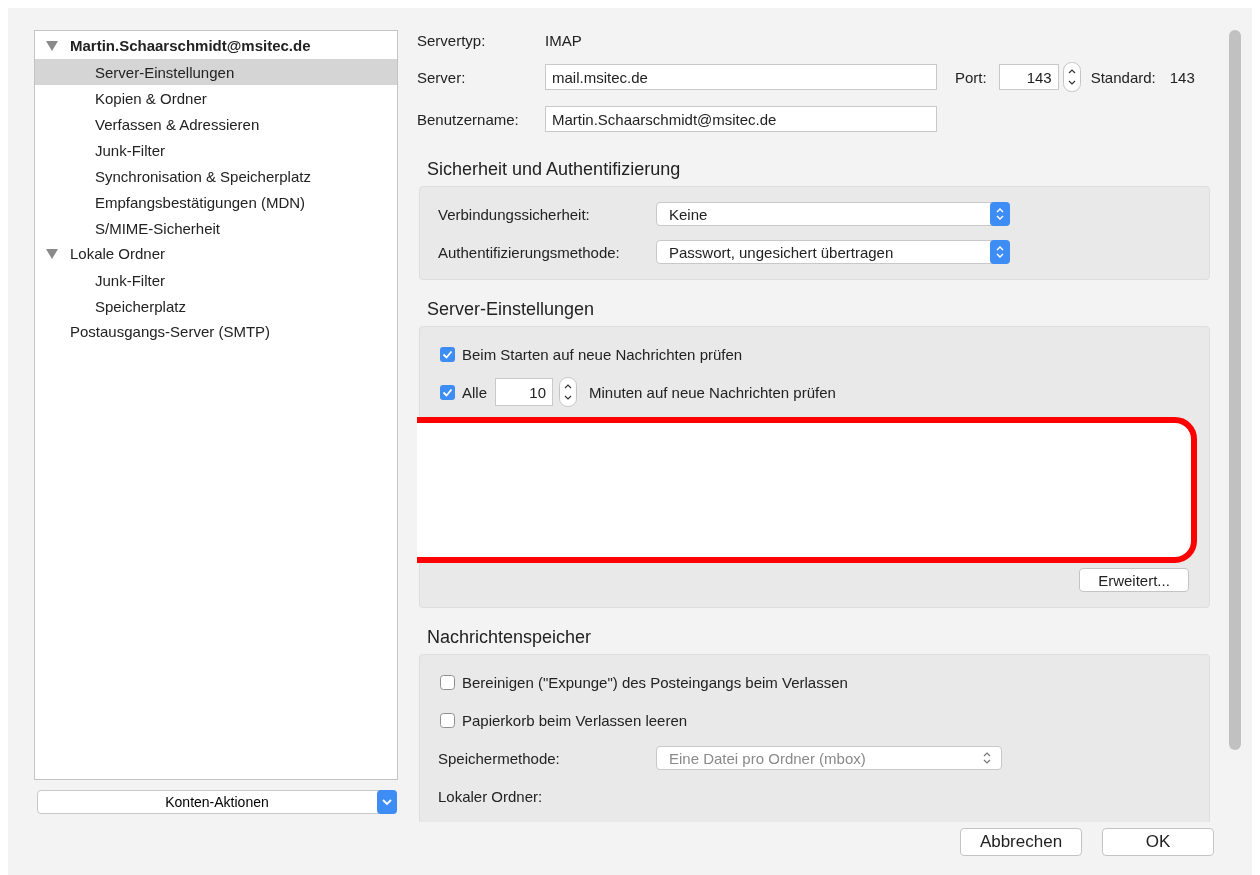  What do you see at coordinates (1123, 77) in the screenshot?
I see `field-label: Standard:` at bounding box center [1123, 77].